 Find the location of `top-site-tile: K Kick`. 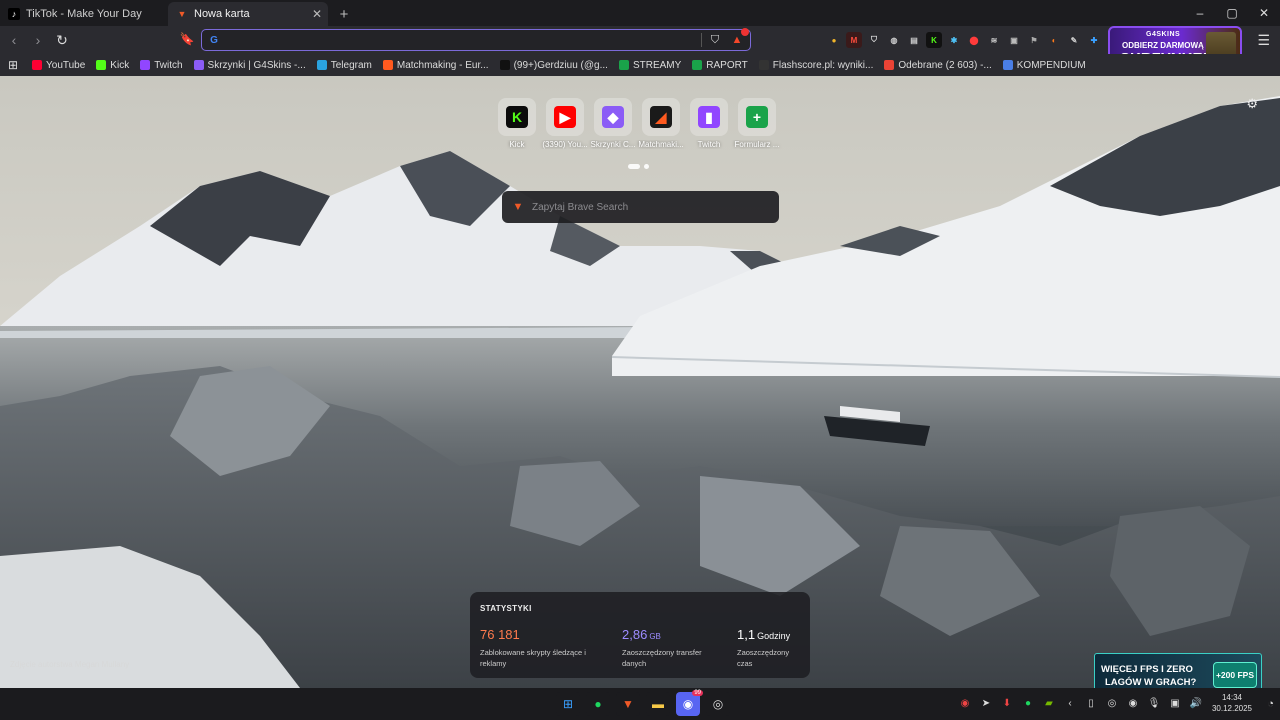

top-site-tile: K Kick is located at coordinates (517, 123).